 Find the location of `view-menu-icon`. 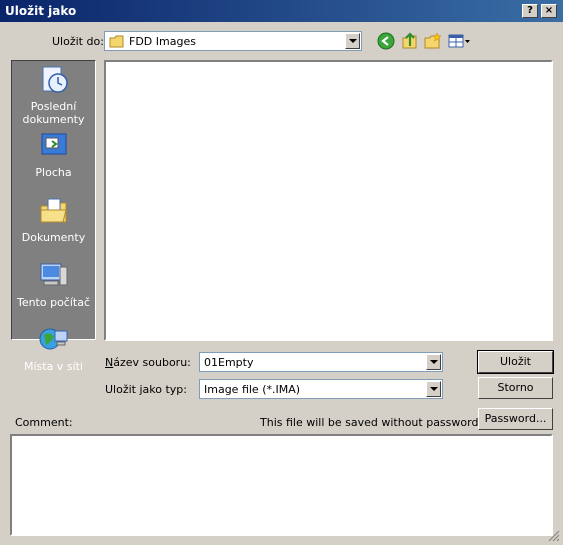

view-menu-icon is located at coordinates (460, 41).